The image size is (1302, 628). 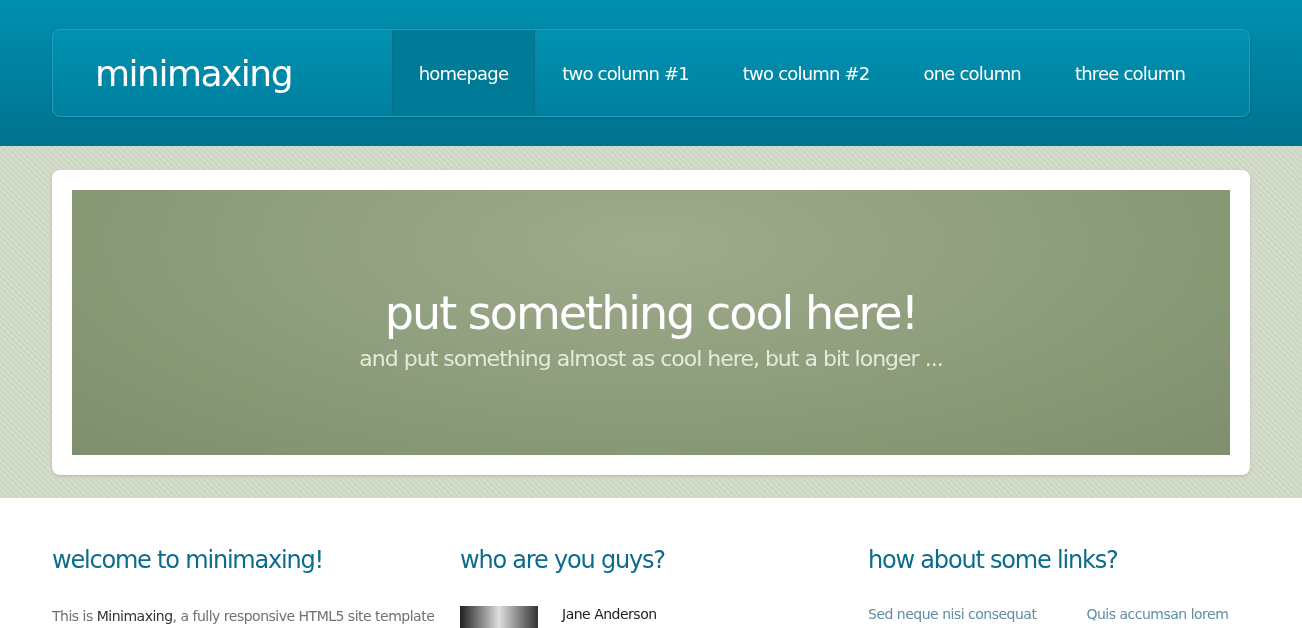 What do you see at coordinates (625, 73) in the screenshot?
I see `nav-link: two column #1` at bounding box center [625, 73].